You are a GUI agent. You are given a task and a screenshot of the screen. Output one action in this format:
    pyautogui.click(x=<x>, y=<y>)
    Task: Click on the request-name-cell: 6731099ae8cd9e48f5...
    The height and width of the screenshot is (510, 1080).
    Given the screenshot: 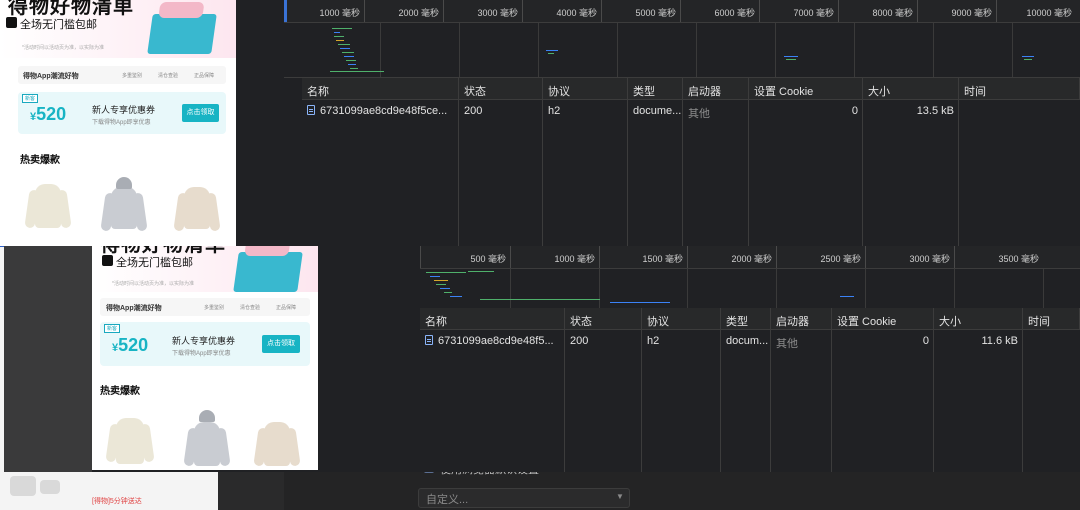 What is the action you would take?
    pyautogui.click(x=492, y=341)
    